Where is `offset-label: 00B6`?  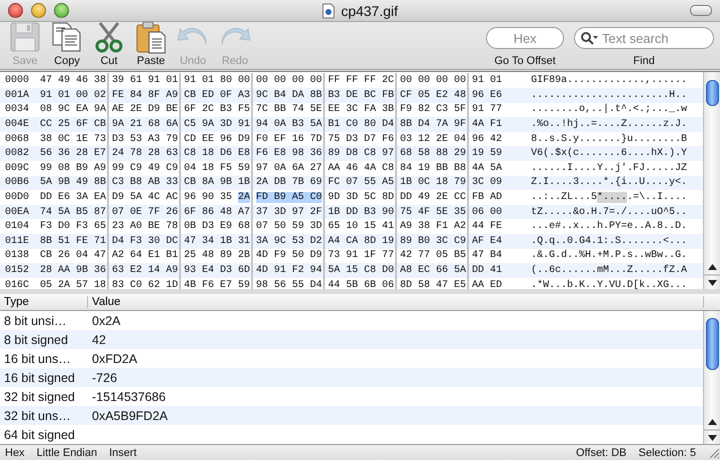 offset-label: 00B6 is located at coordinates (17, 182).